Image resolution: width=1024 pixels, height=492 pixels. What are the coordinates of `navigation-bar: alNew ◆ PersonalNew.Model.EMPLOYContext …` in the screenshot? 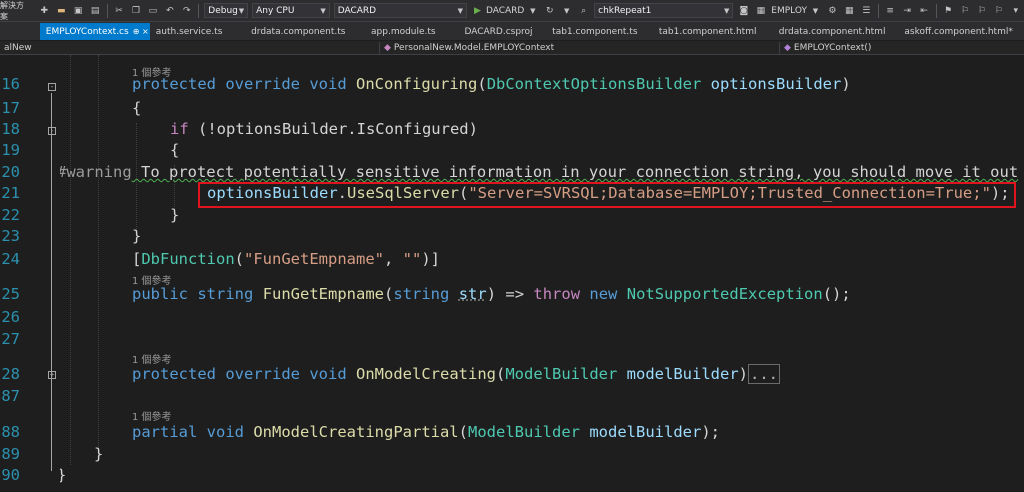 It's located at (512, 48).